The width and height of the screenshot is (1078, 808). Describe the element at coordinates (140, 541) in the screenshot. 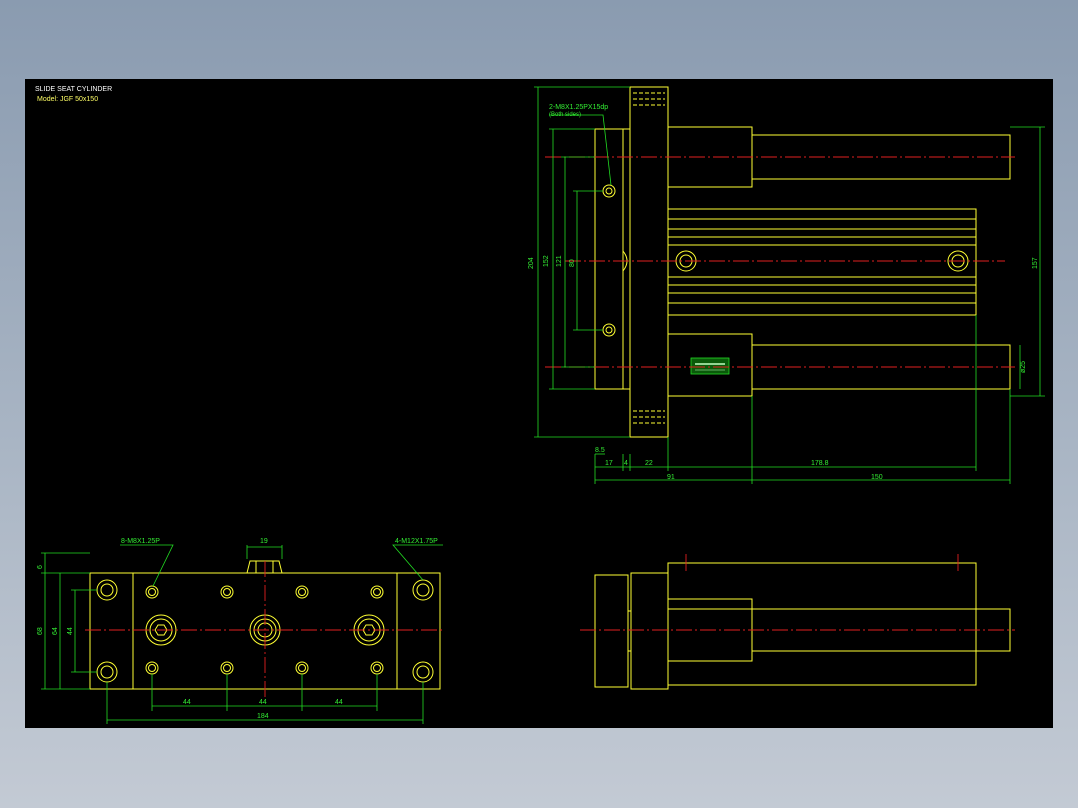

I see `m8-hole-note: 8-M8X1.25P` at that location.